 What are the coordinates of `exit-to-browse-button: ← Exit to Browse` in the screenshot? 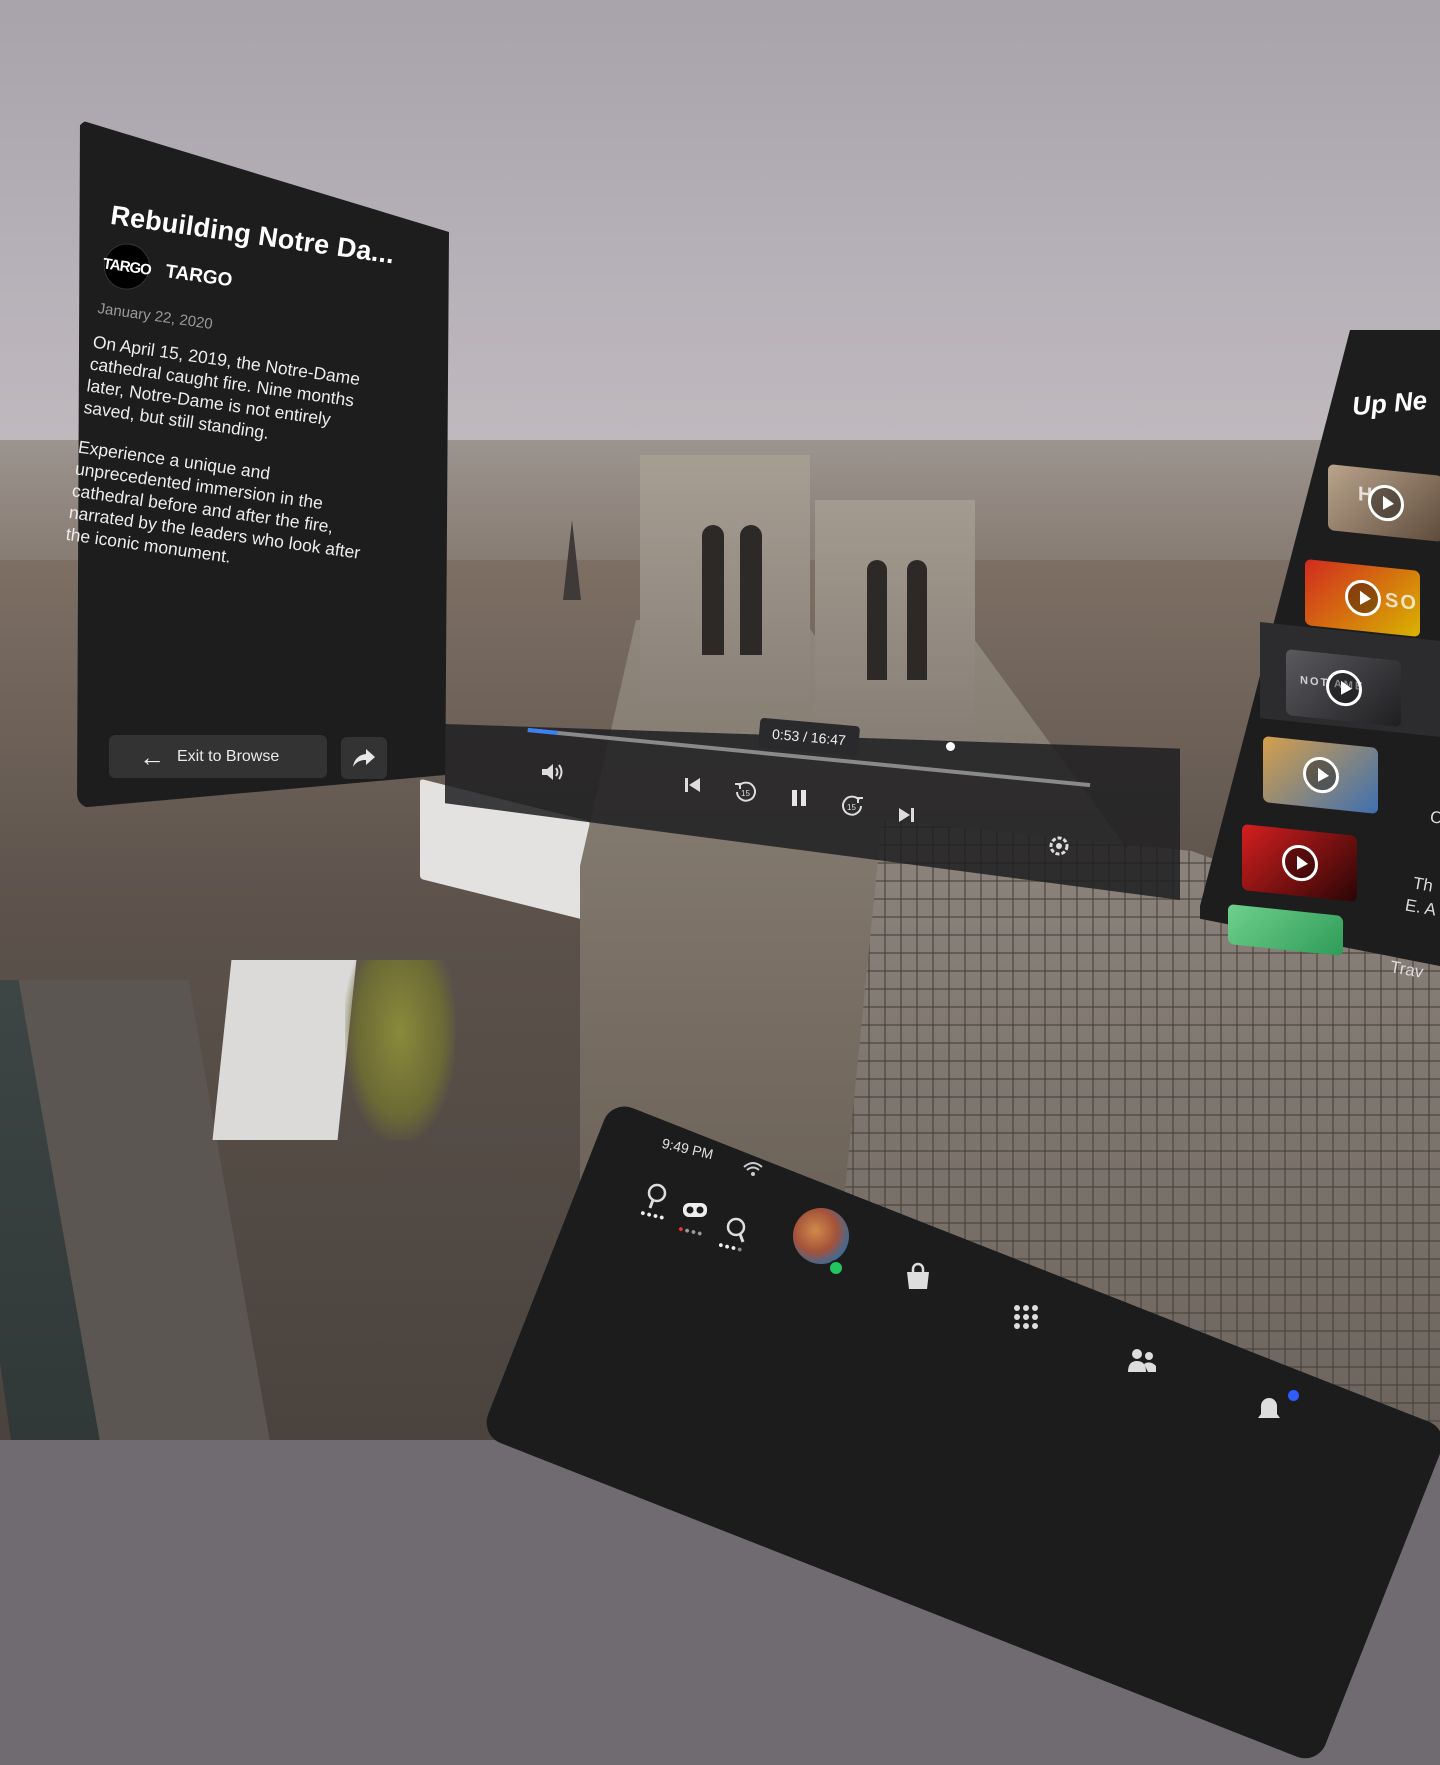 It's located at (218, 756).